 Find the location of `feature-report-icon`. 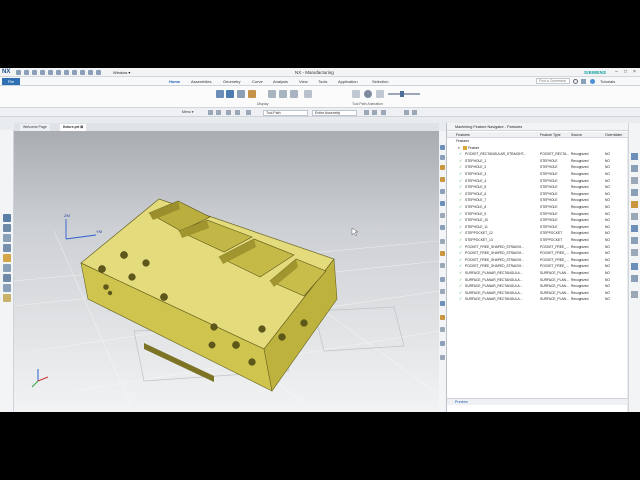

feature-report-icon is located at coordinates (442, 317).